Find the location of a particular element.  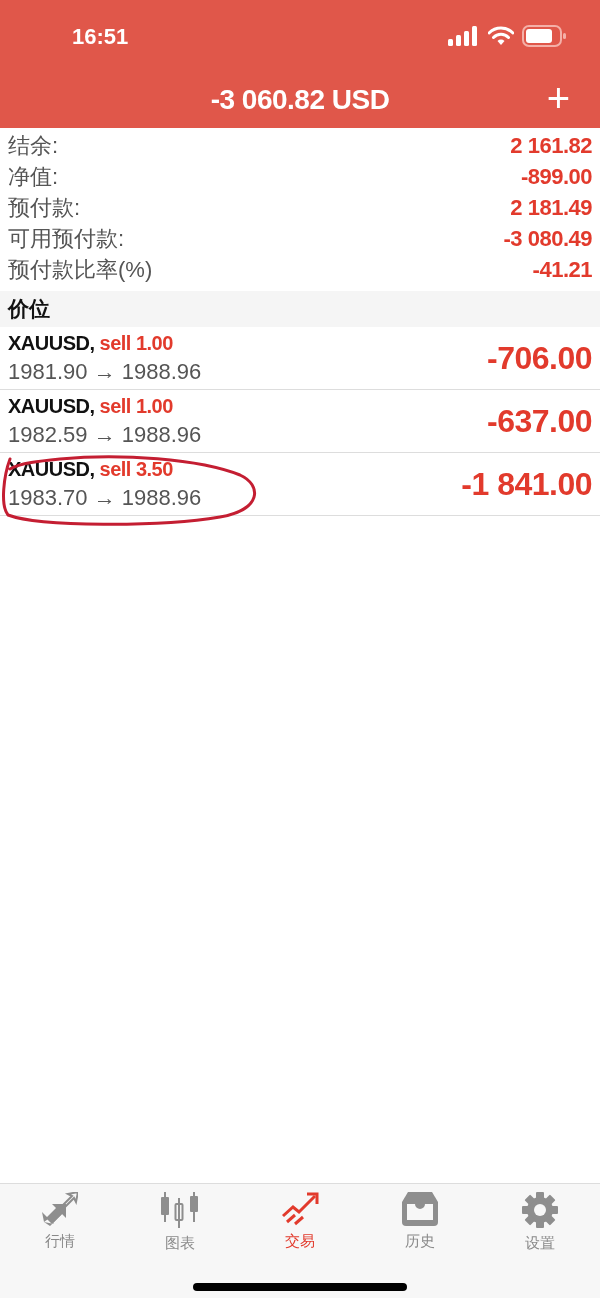

battery-icon is located at coordinates (544, 36).